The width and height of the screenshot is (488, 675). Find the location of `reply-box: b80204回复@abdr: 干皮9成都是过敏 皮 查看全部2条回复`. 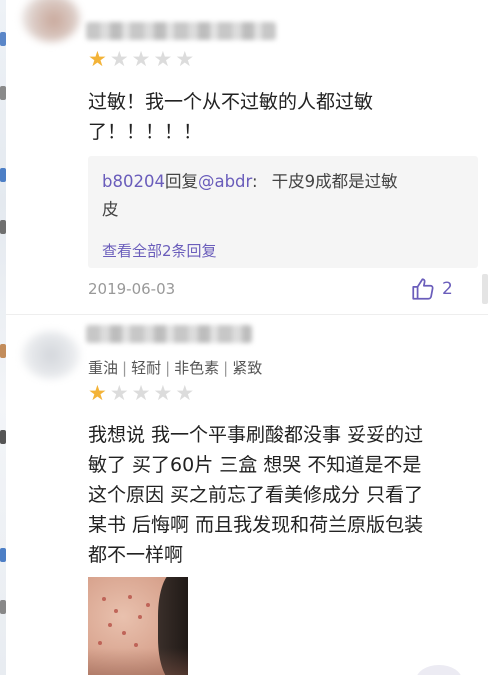

reply-box: b80204回复@abdr: 干皮9成都是过敏 皮 查看全部2条回复 is located at coordinates (283, 212).